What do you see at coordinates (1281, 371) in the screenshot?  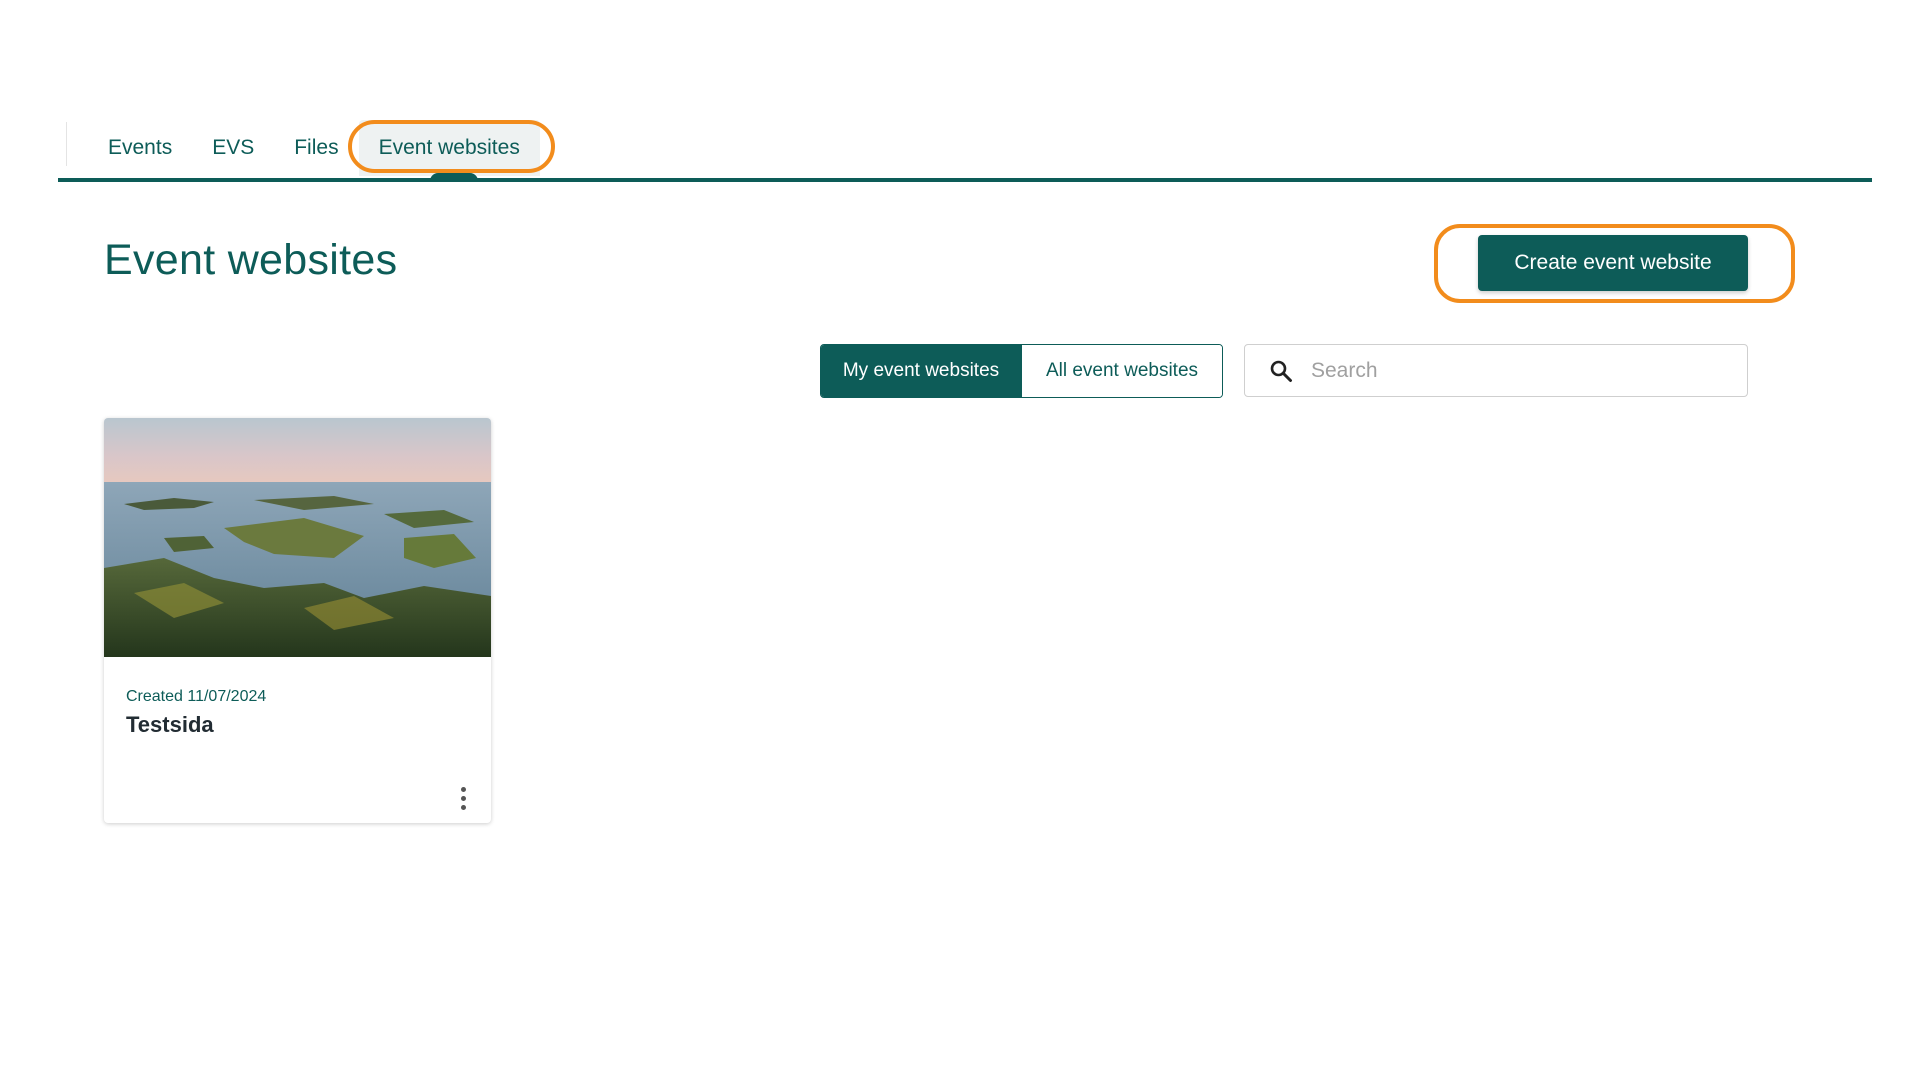 I see `search-icon` at bounding box center [1281, 371].